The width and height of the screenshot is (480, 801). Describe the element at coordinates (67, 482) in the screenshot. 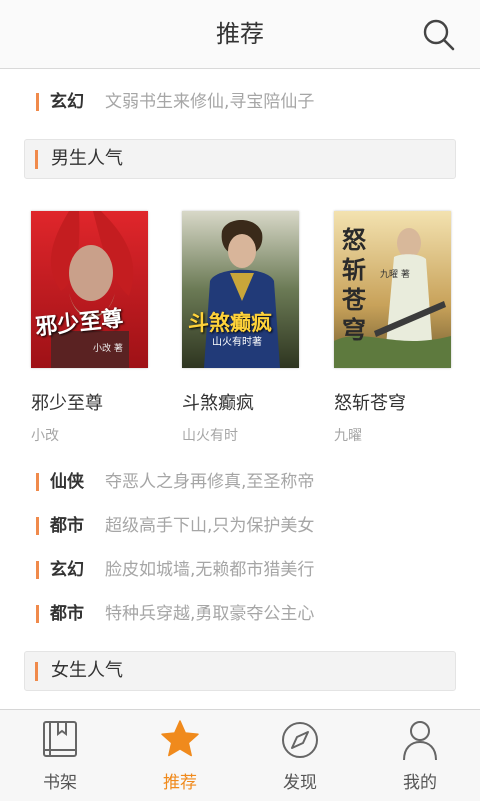

I see `topic-category: 仙侠` at that location.